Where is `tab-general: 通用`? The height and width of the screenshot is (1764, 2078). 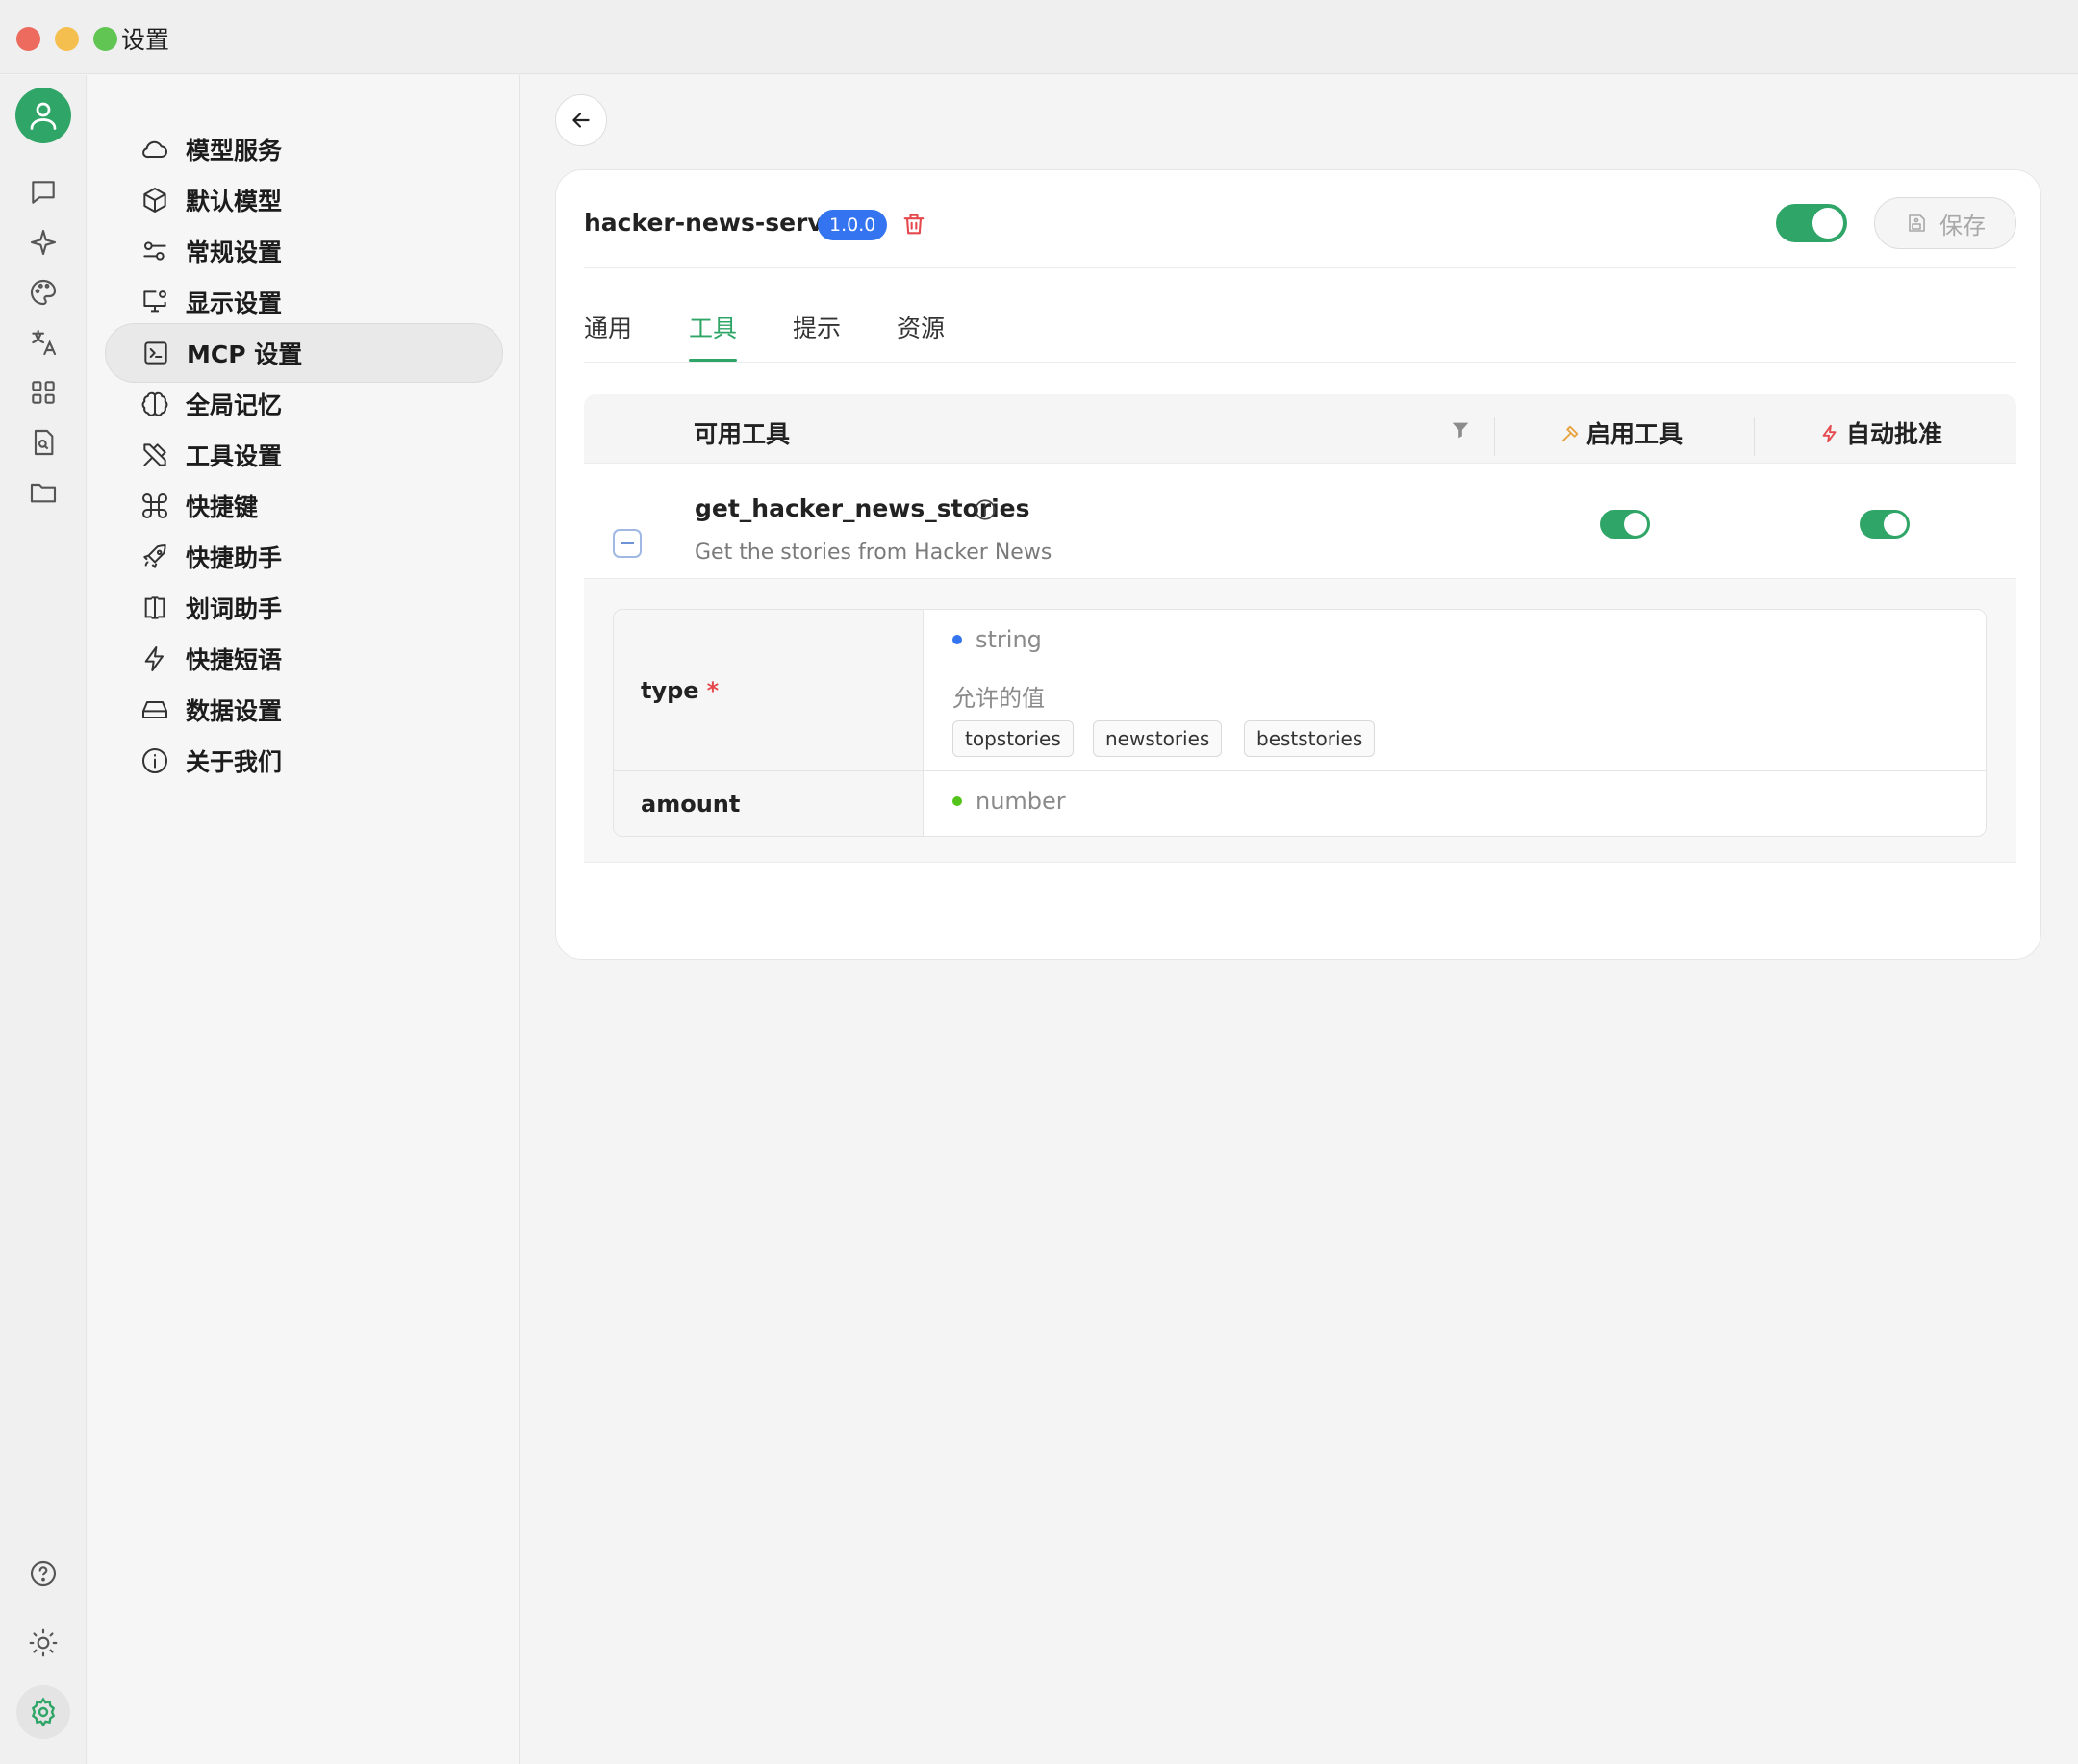 tab-general: 通用 is located at coordinates (608, 327).